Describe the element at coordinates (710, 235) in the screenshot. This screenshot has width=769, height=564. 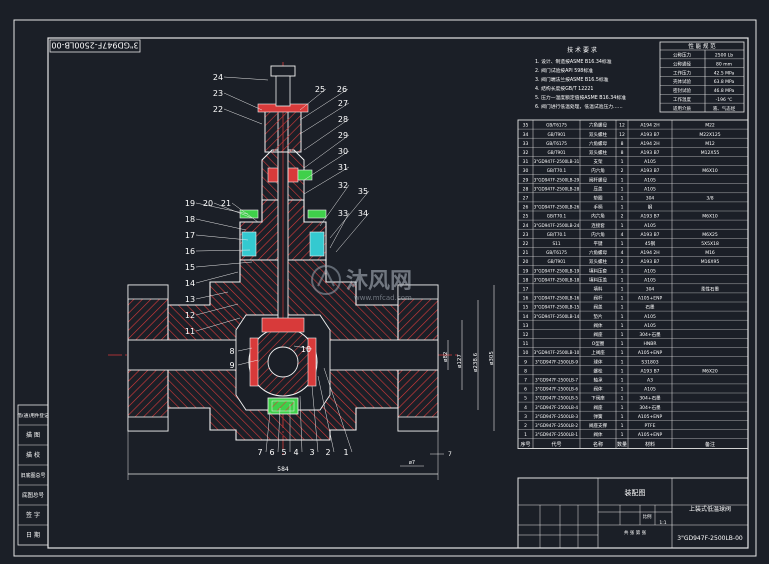
I see `bom-cell: M6X25` at that location.